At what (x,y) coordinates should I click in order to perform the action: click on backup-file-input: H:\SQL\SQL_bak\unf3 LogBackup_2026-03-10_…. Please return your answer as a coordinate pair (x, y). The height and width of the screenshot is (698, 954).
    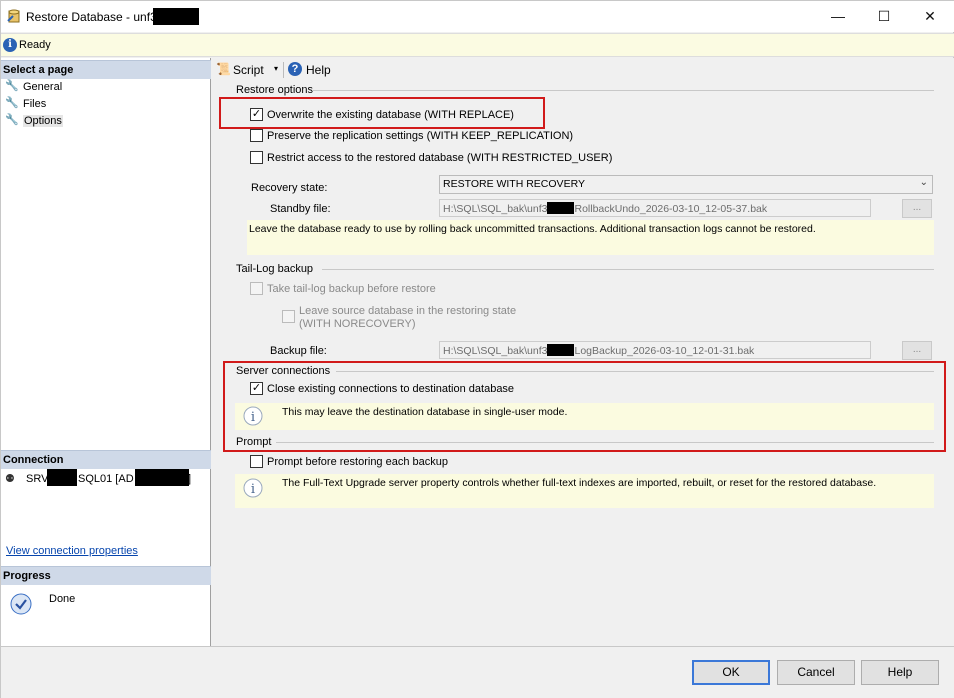
    Looking at the image, I should click on (655, 350).